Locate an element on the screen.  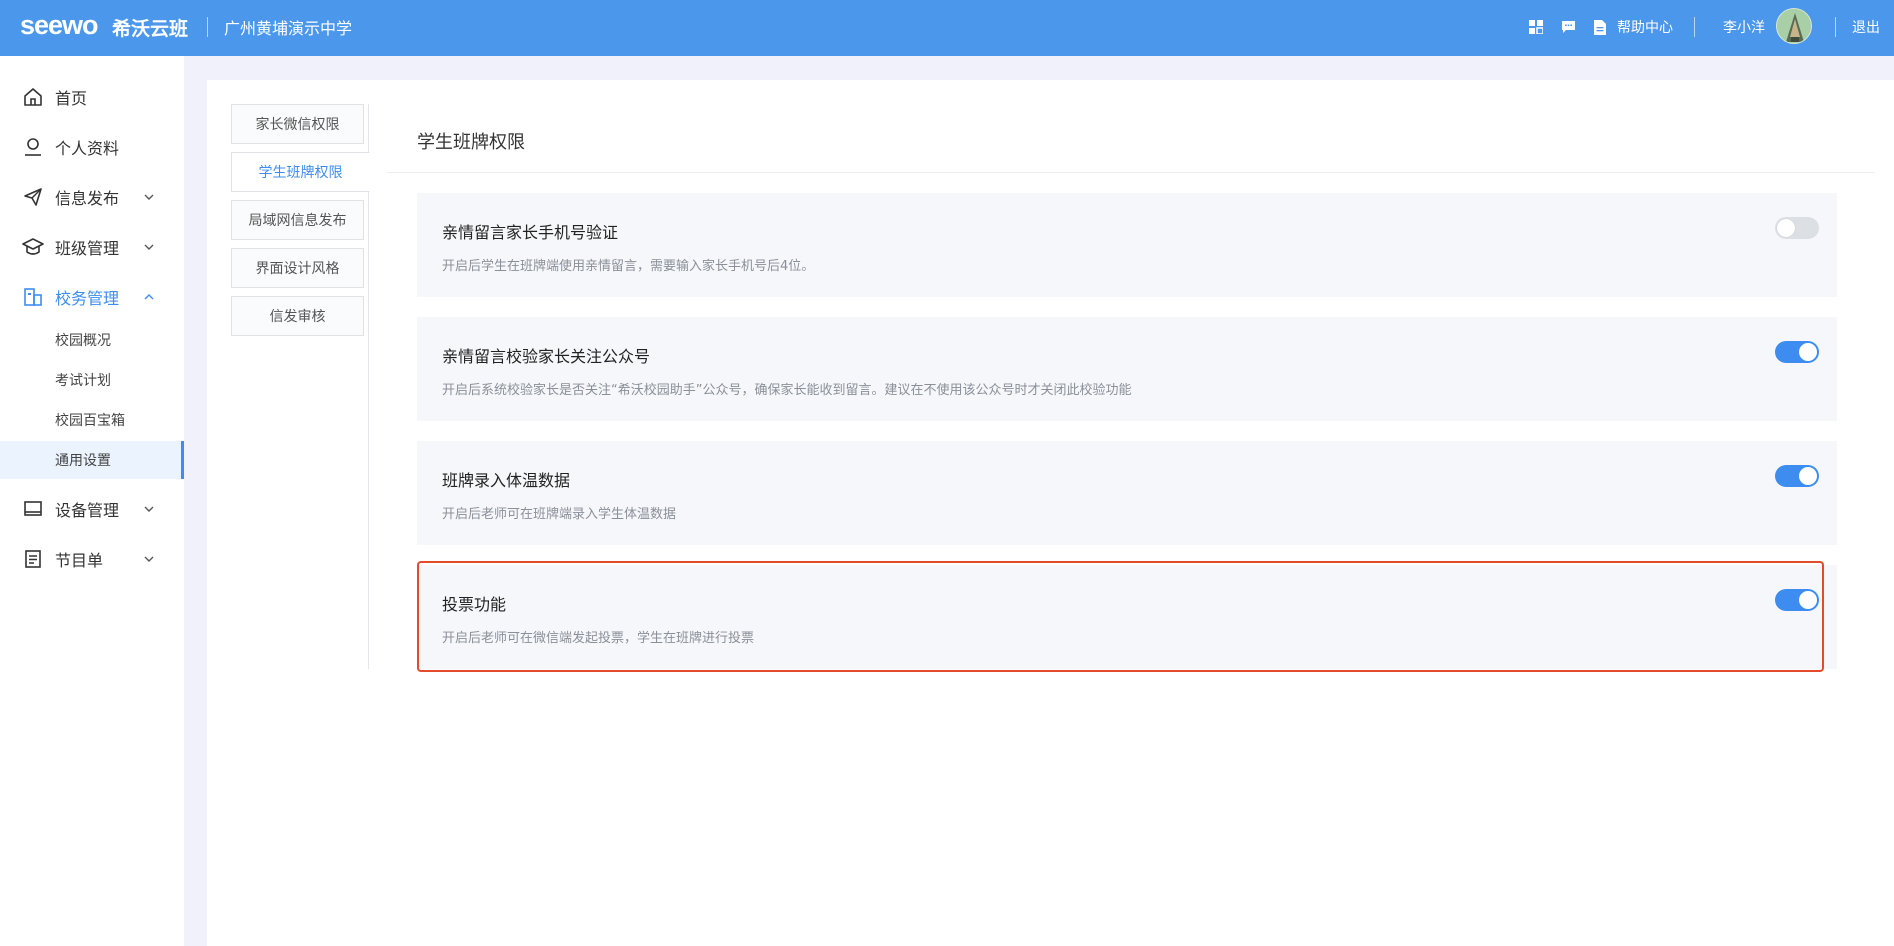
setting-description: 开启后老师可在微信端发起投票，学生在班牌进行投票 is located at coordinates (598, 638).